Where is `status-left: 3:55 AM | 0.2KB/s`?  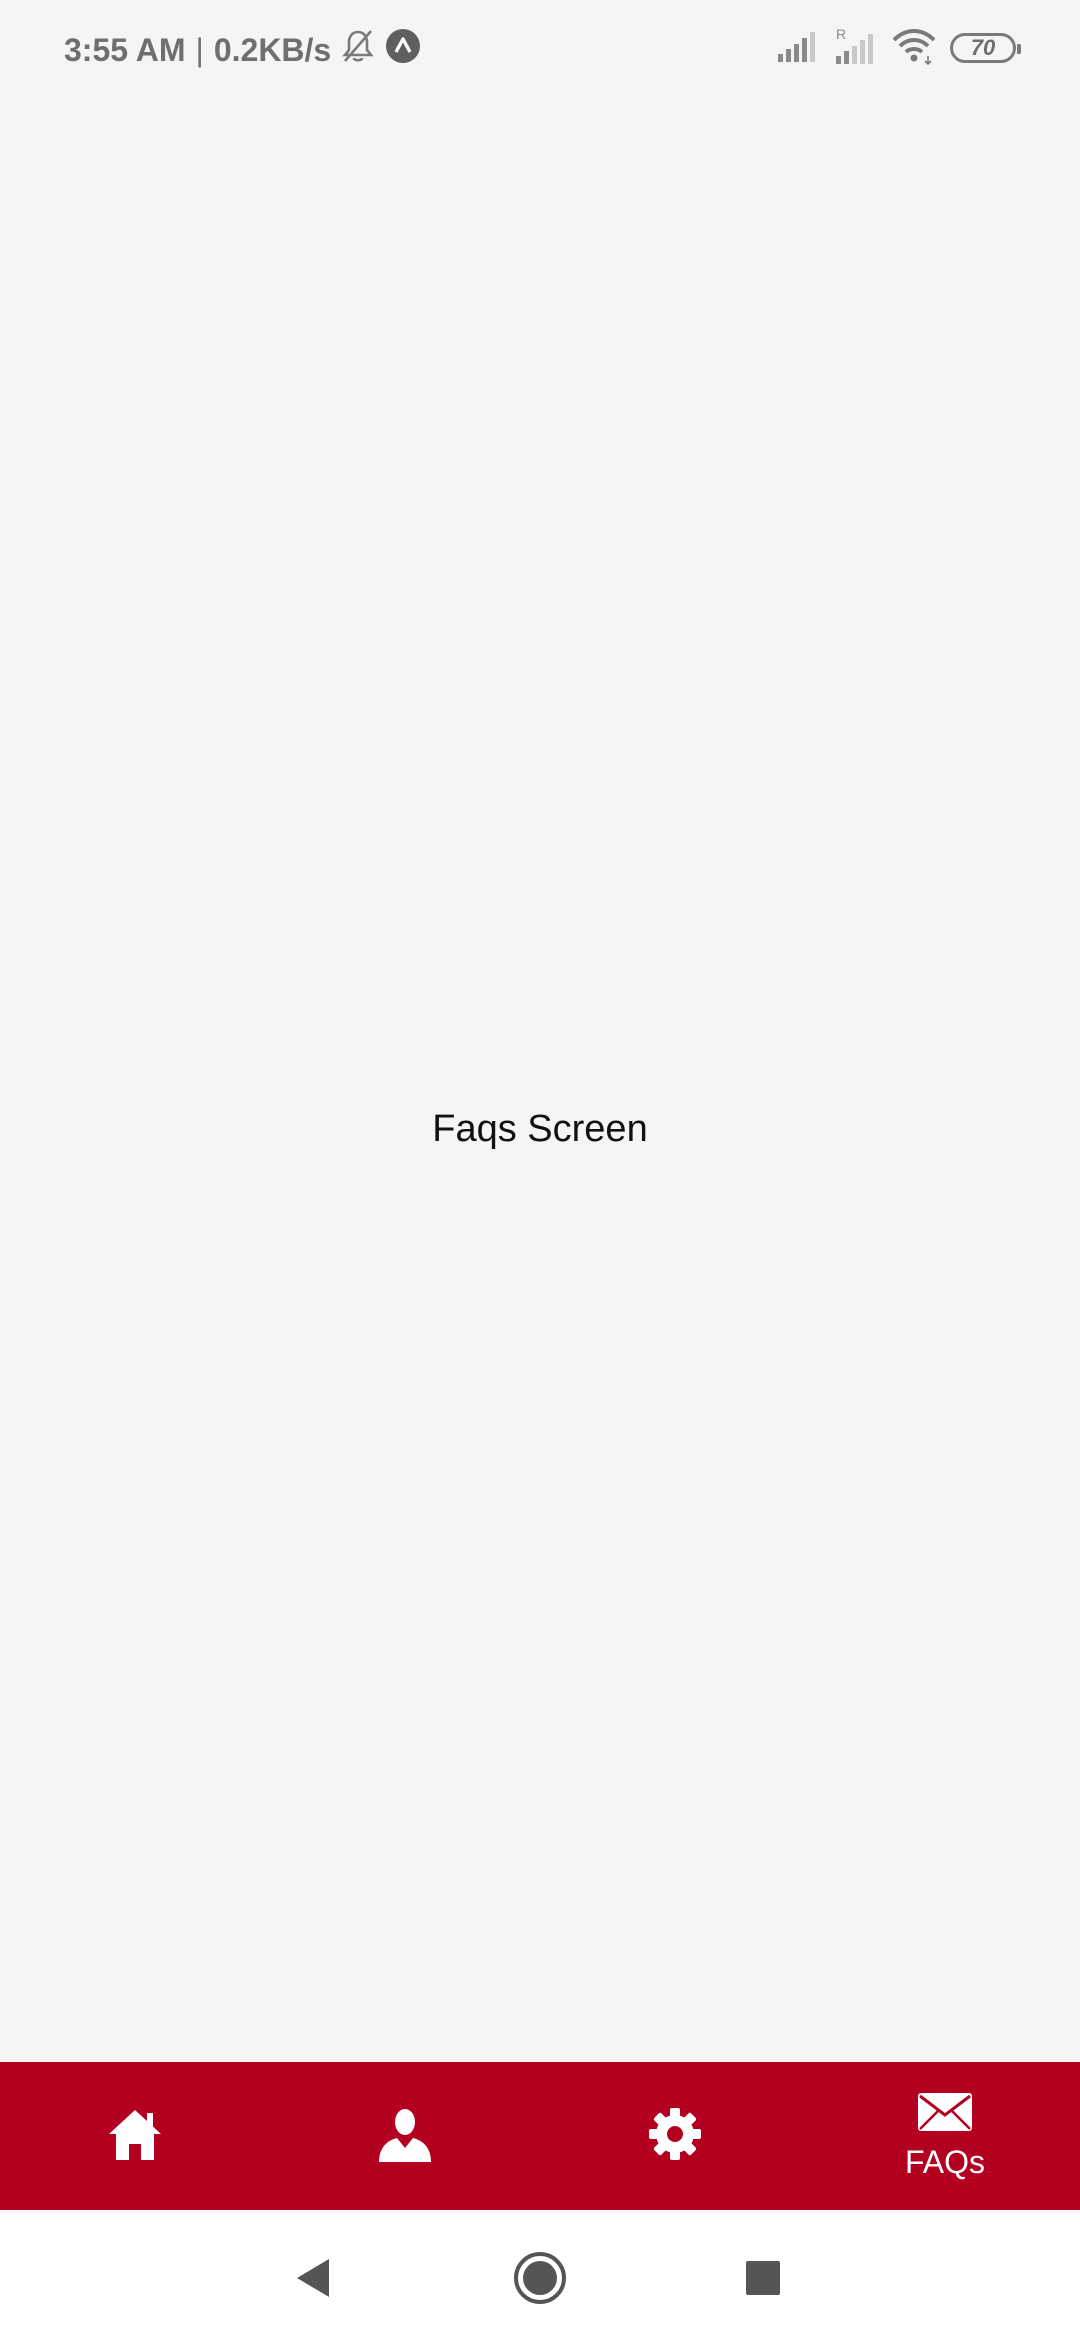
status-left: 3:55 AM | 0.2KB/s is located at coordinates (242, 50).